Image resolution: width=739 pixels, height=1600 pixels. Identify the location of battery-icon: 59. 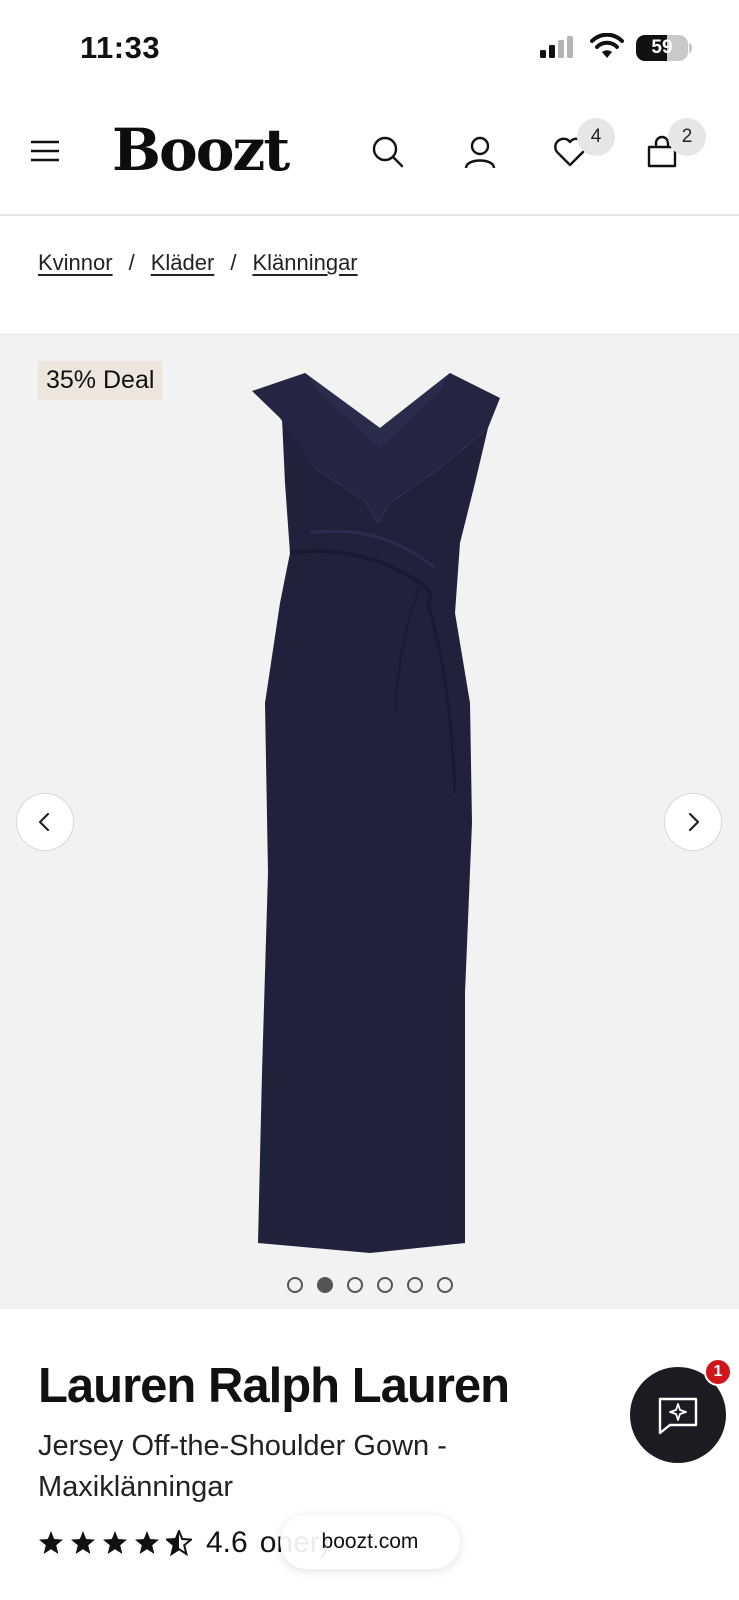
(662, 48).